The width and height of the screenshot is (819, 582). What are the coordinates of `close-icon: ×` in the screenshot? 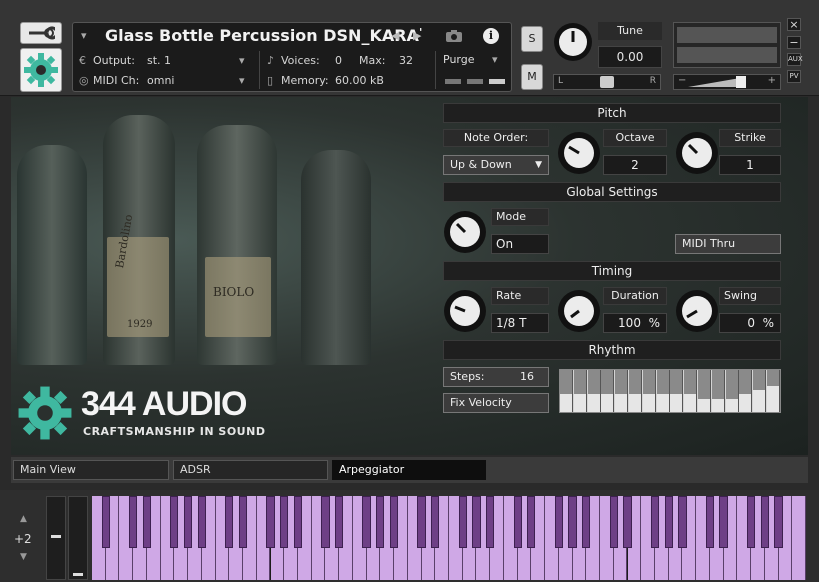 It's located at (794, 24).